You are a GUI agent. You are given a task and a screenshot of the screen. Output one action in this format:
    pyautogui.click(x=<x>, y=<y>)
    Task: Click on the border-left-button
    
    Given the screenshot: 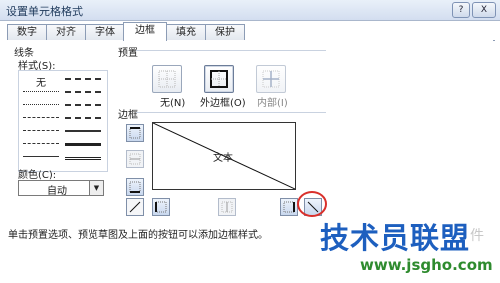 What is the action you would take?
    pyautogui.click(x=161, y=207)
    